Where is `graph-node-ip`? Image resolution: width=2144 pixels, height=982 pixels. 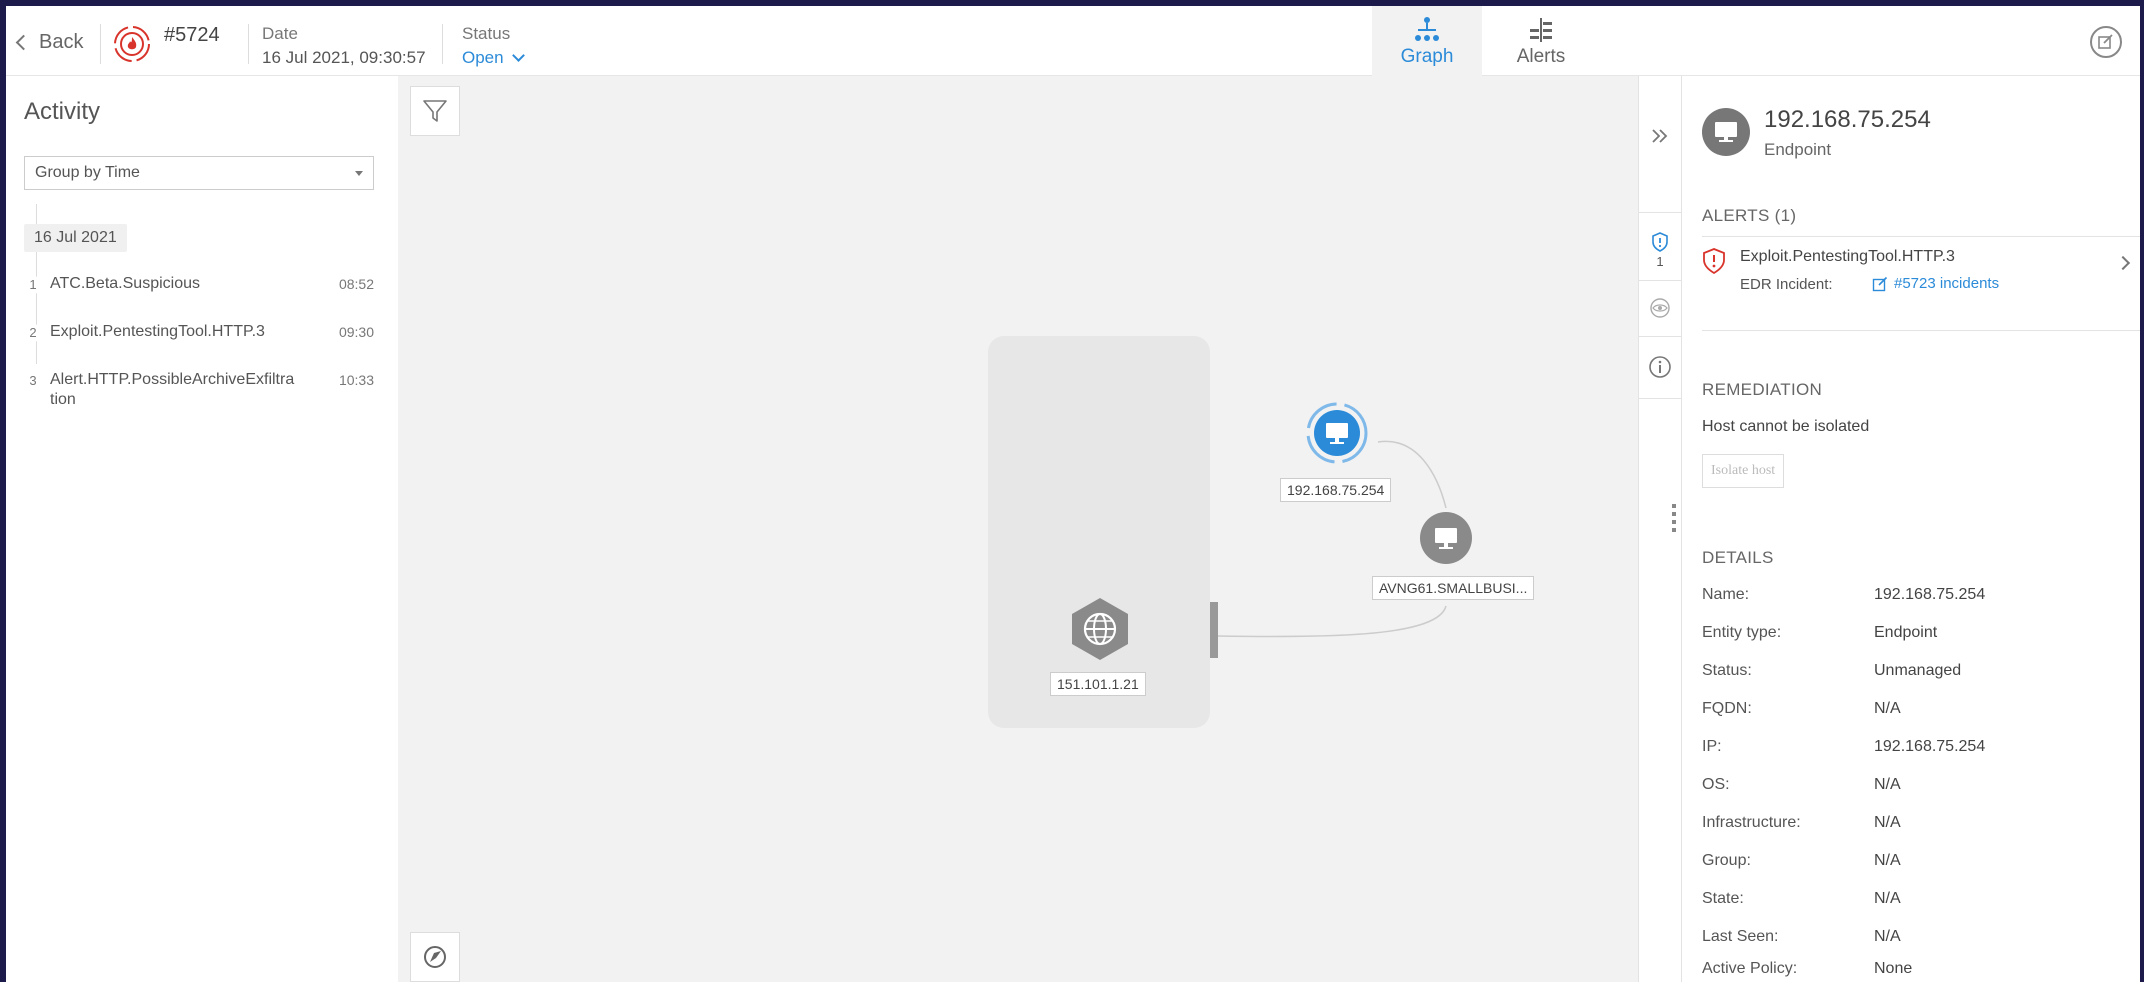 graph-node-ip is located at coordinates (1100, 629).